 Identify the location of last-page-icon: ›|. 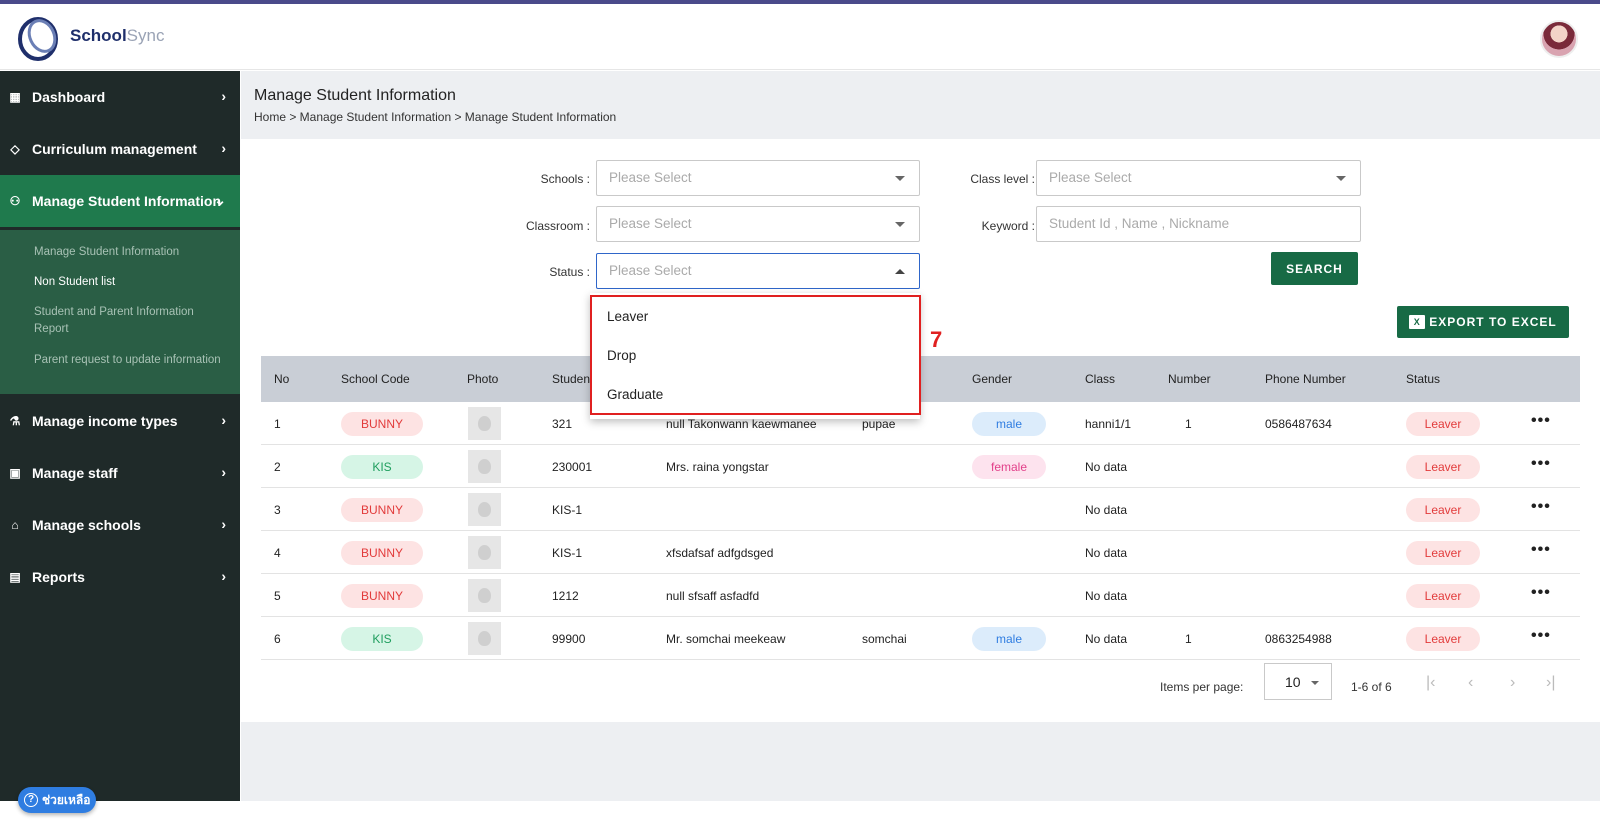
(1550, 683).